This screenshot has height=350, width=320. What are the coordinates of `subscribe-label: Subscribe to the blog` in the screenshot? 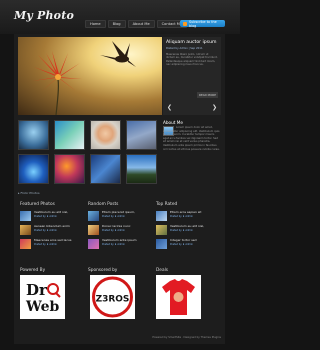 It's located at (202, 23).